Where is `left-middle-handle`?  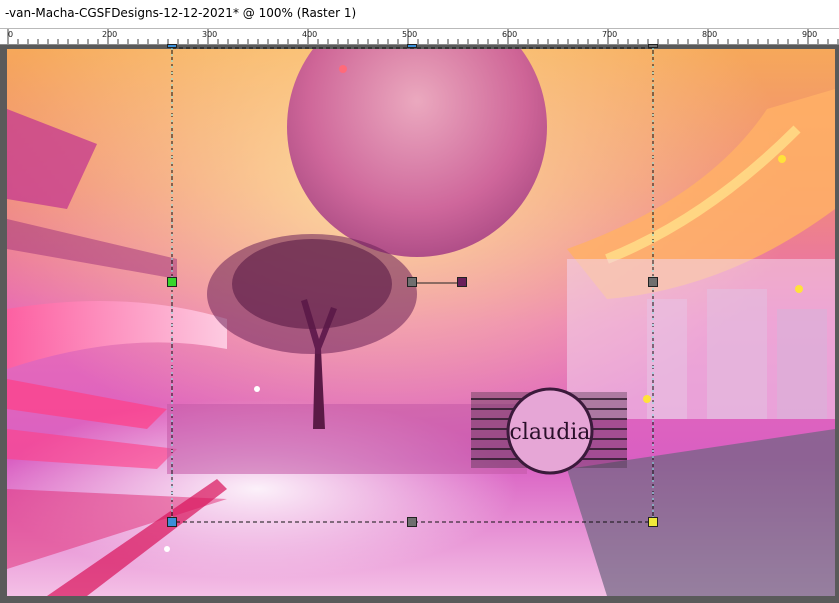
left-middle-handle is located at coordinates (172, 282).